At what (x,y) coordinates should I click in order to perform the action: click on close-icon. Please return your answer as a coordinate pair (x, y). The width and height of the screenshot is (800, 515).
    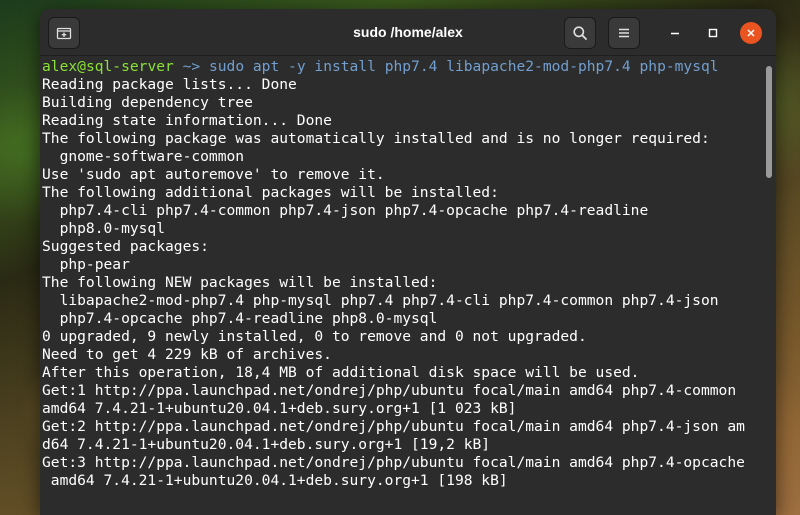
    Looking at the image, I should click on (751, 33).